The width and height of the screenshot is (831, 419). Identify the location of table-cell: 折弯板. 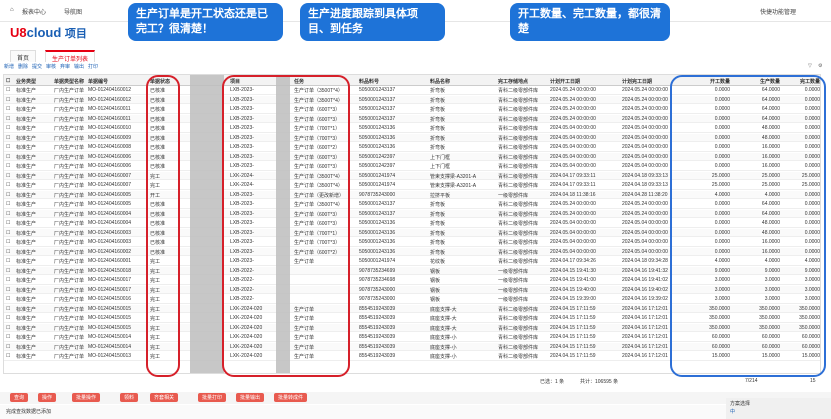
(438, 205).